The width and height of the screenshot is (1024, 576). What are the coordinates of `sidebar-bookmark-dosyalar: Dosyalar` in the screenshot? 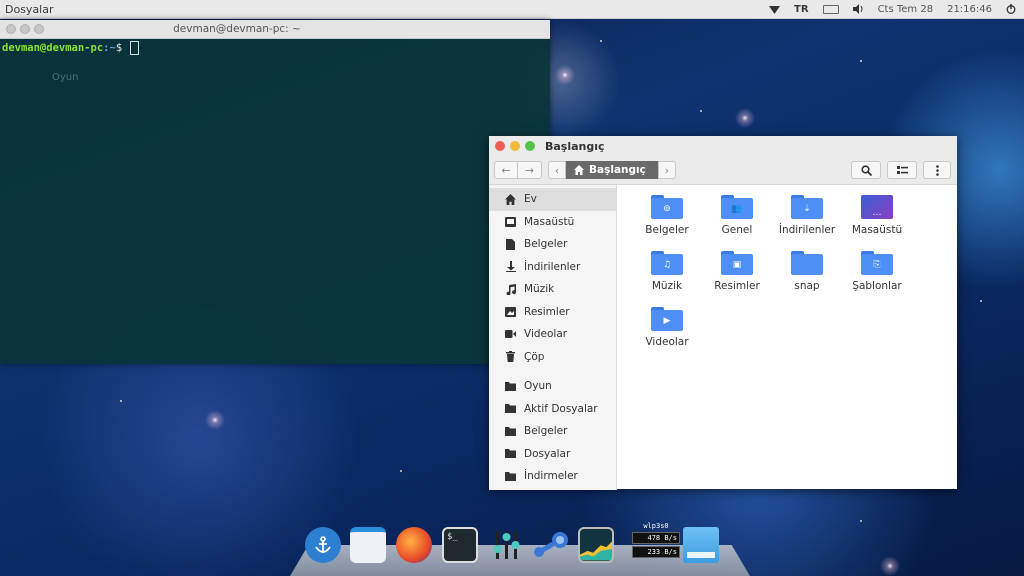 It's located at (552, 454).